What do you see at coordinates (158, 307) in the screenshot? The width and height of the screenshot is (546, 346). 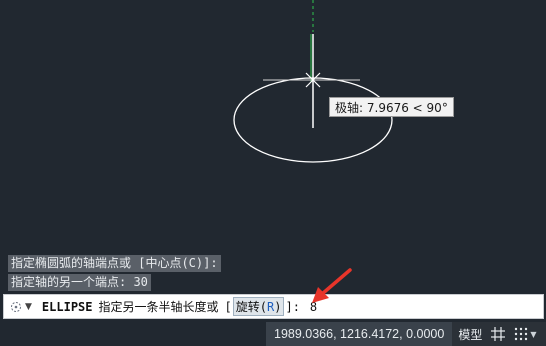 I see `command-prompt: 指定另一条半轴长度或` at bounding box center [158, 307].